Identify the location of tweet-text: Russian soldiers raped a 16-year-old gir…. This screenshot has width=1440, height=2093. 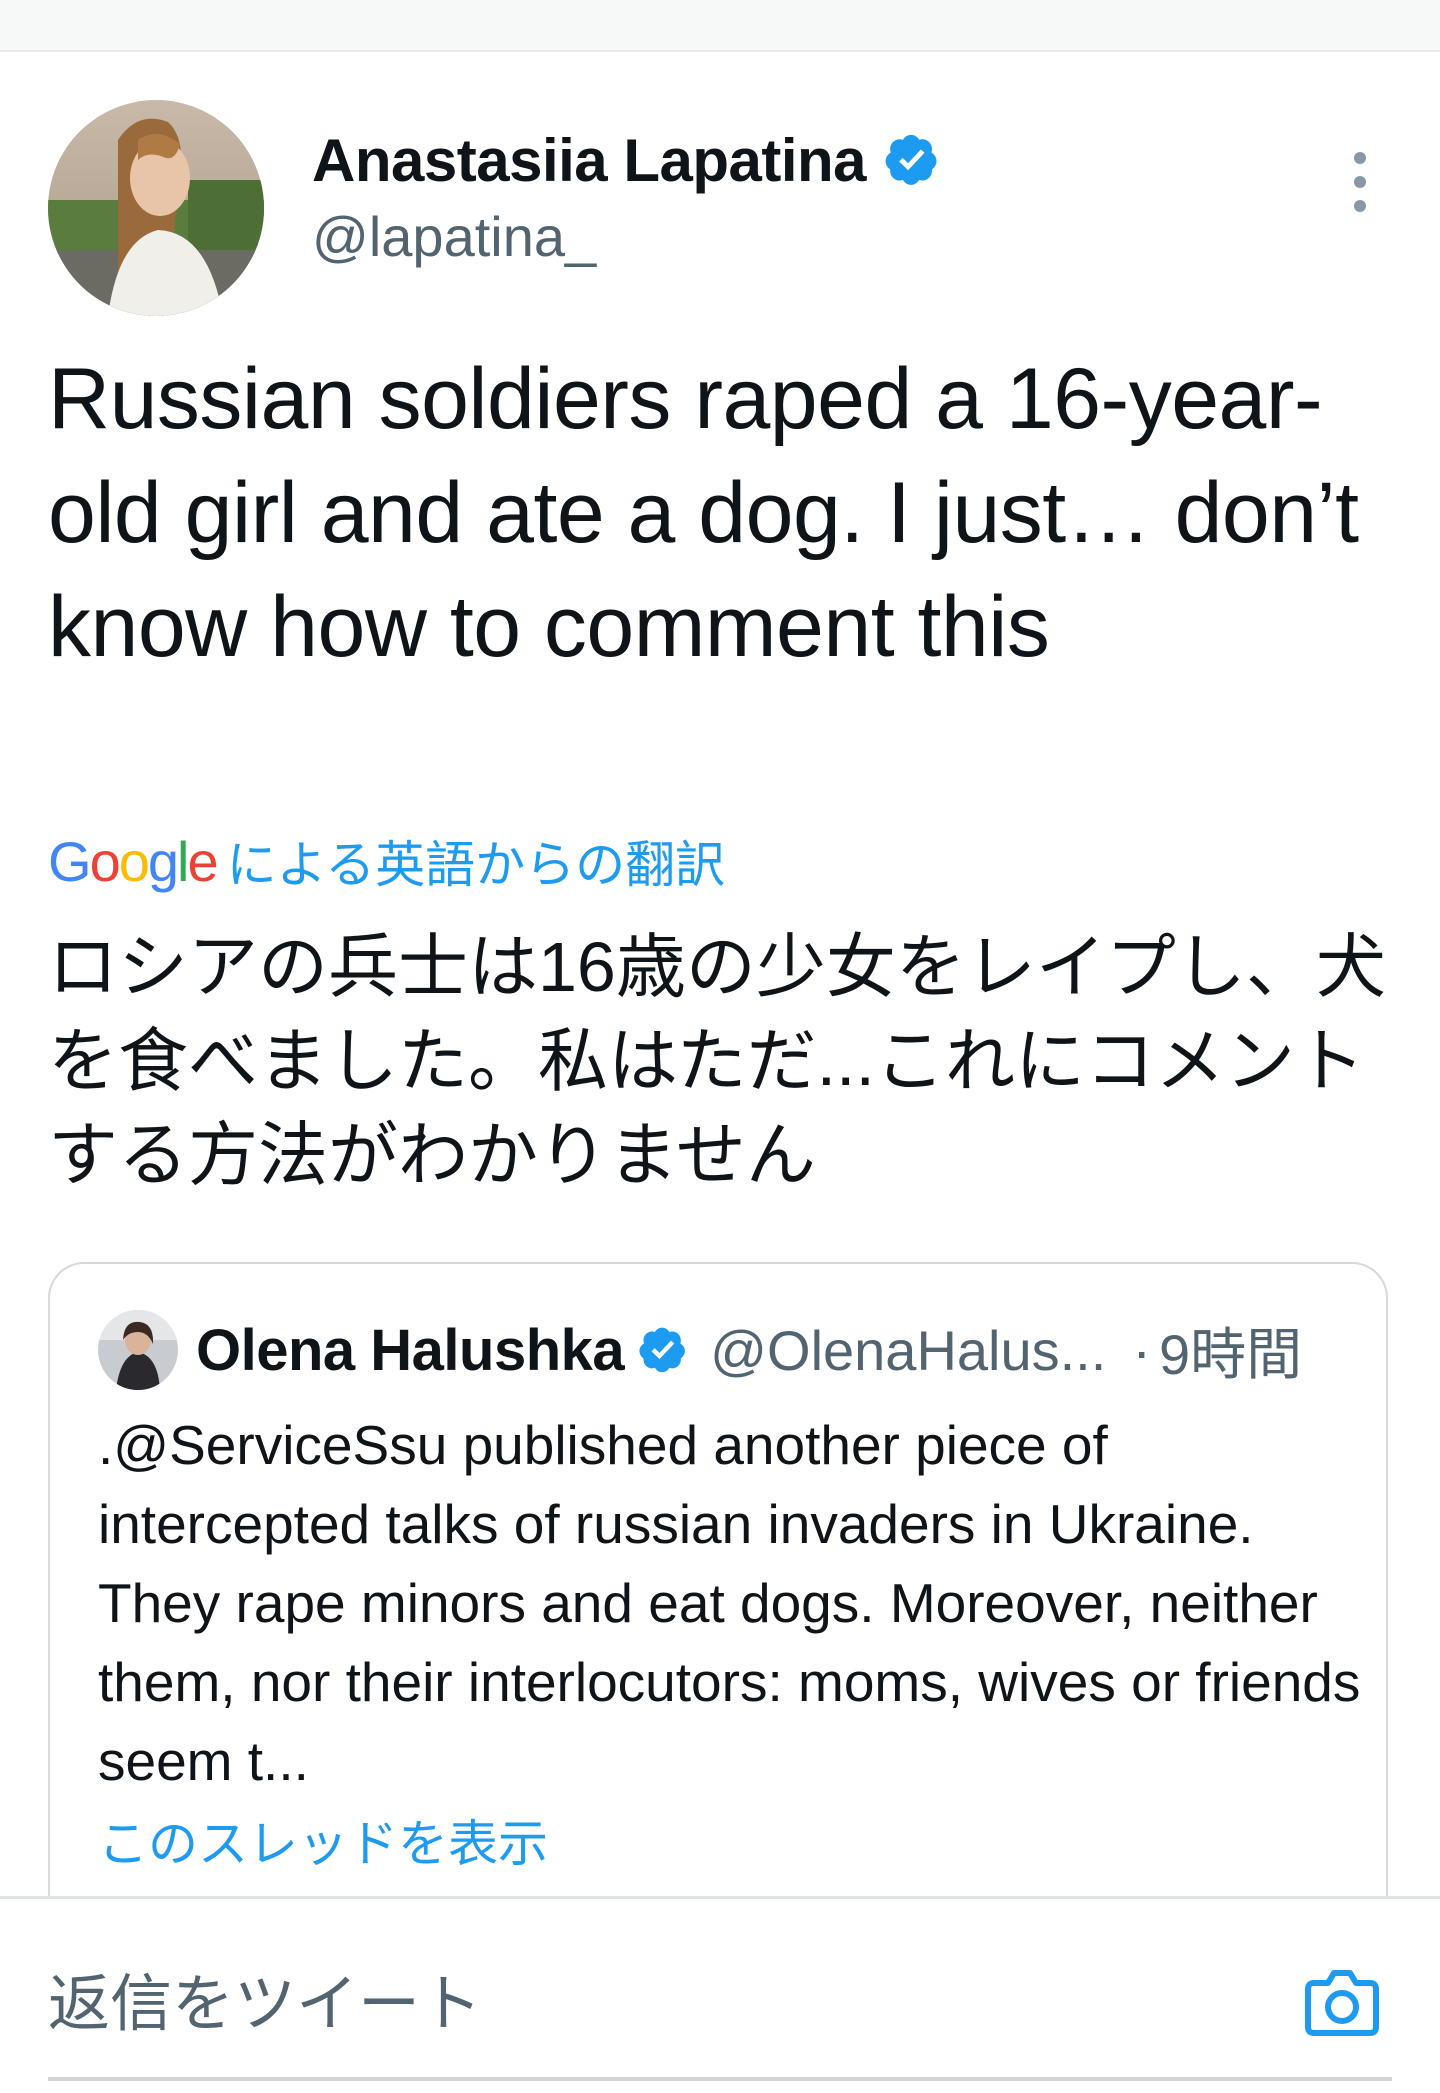
(703, 513).